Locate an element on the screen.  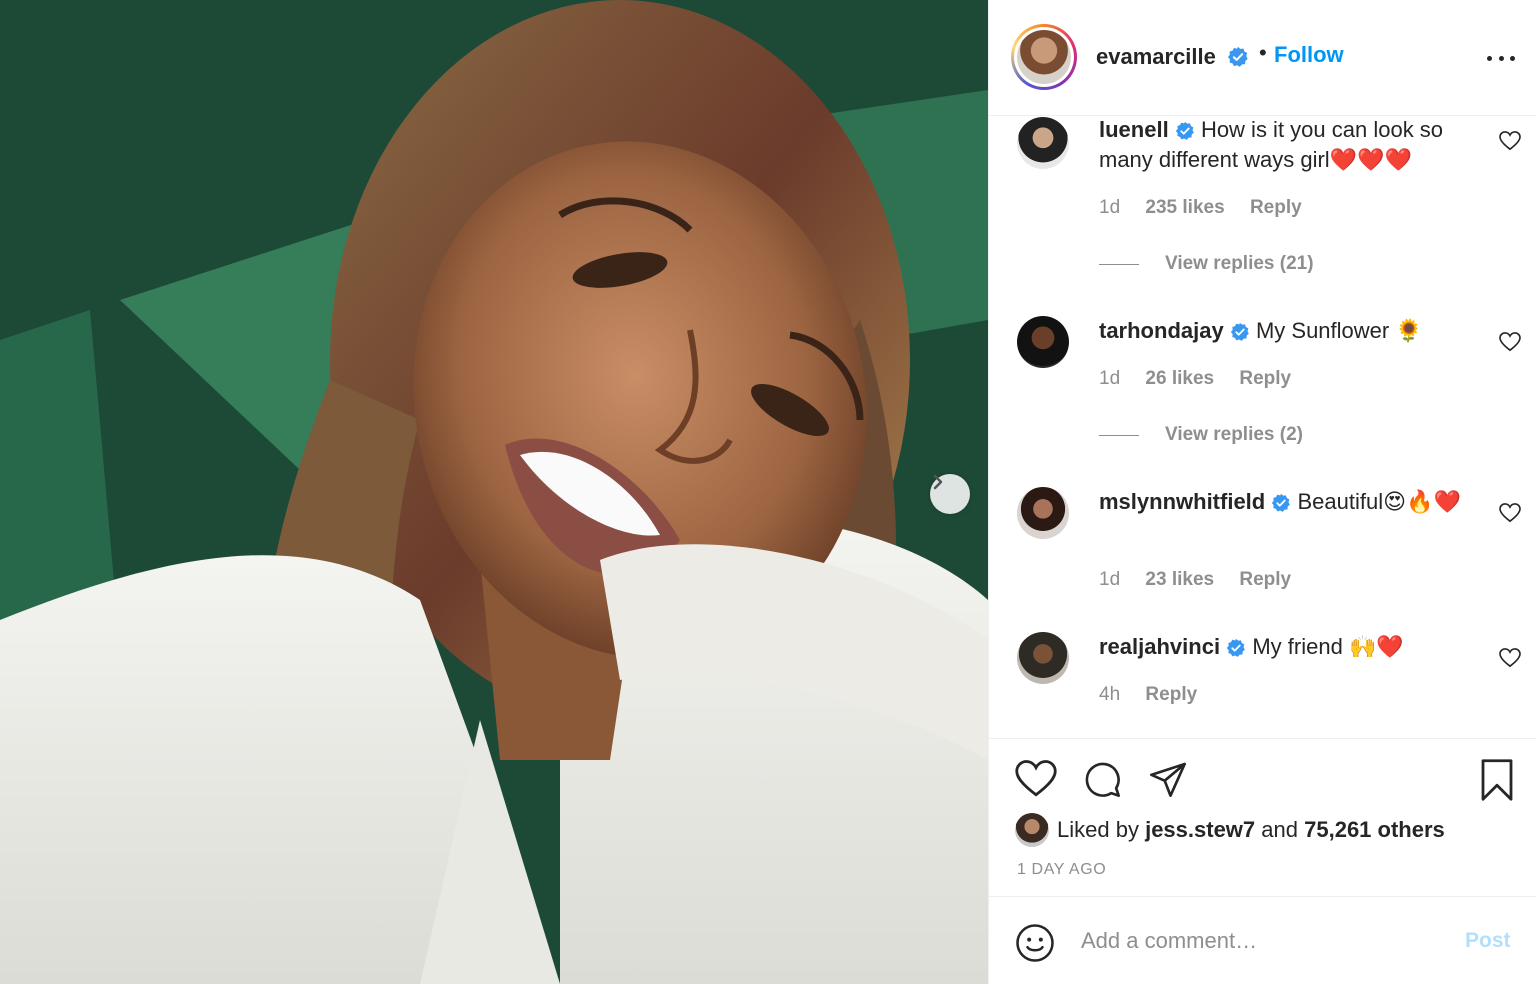
comment-text: realjahvinci My friend 🙌❤️ is located at coordinates (1291, 647).